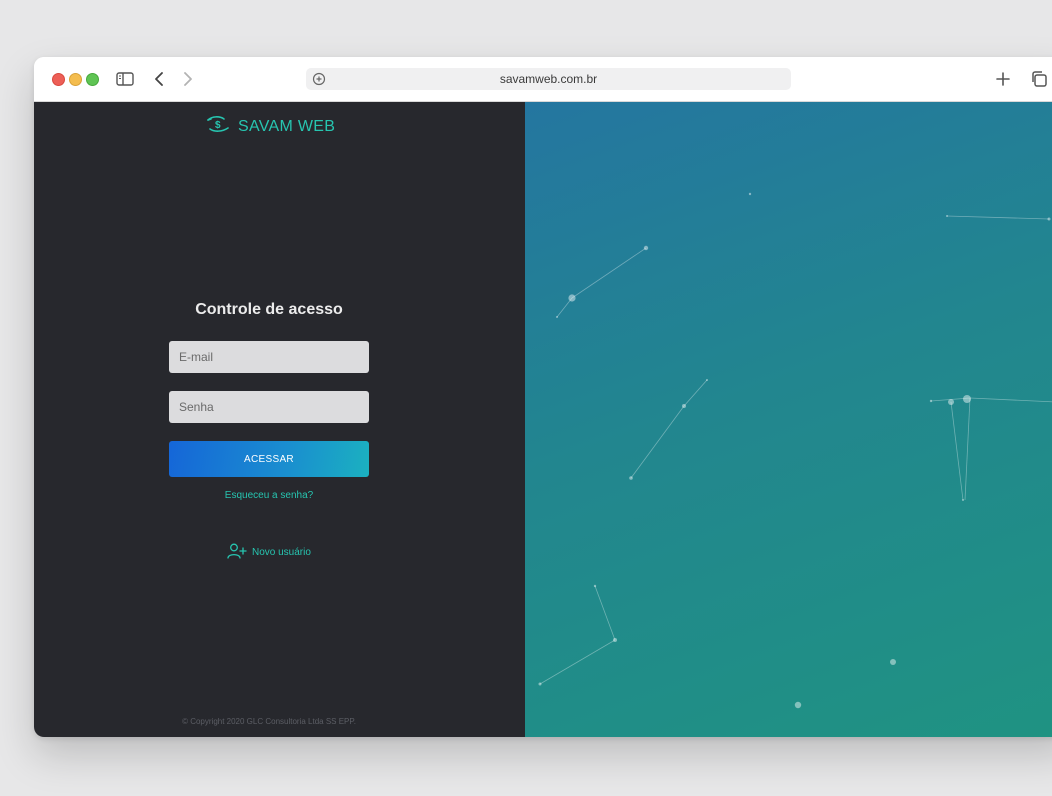  I want to click on browser-toolbar: savamweb.com.br, so click(543, 79).